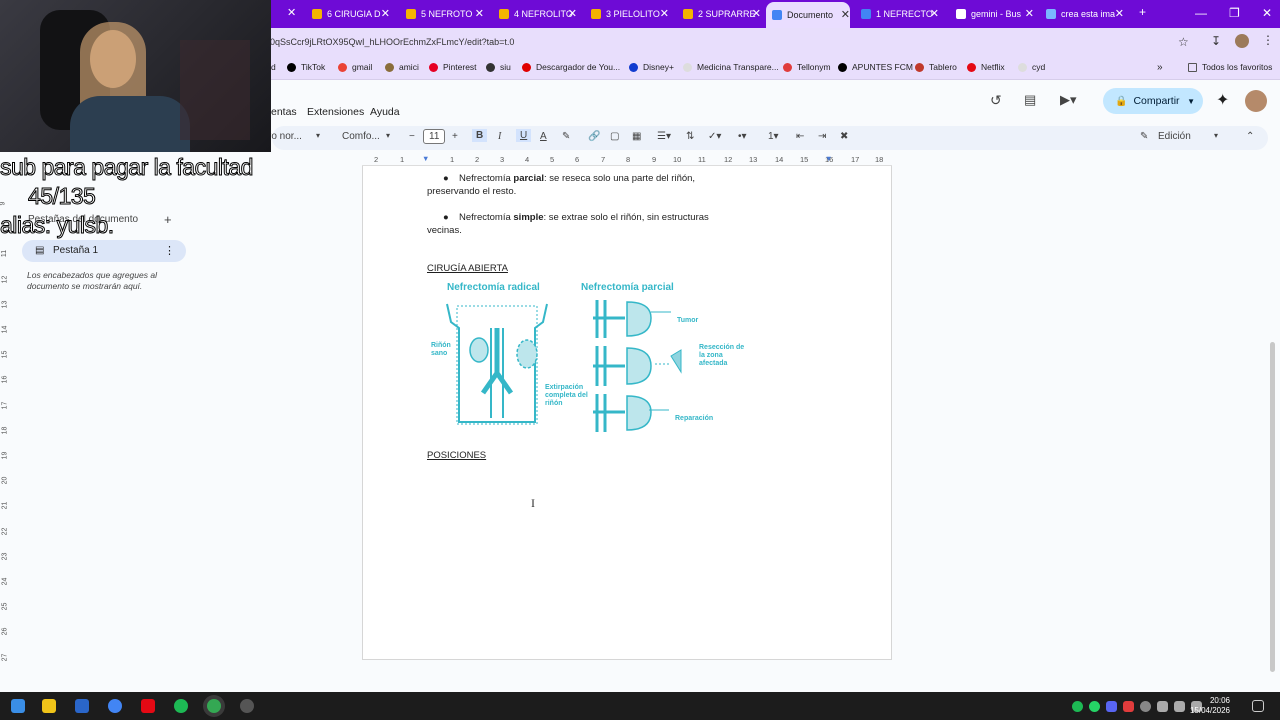 Image resolution: width=1280 pixels, height=720 pixels. What do you see at coordinates (284, 112) in the screenshot?
I see `menu-tools: entas` at bounding box center [284, 112].